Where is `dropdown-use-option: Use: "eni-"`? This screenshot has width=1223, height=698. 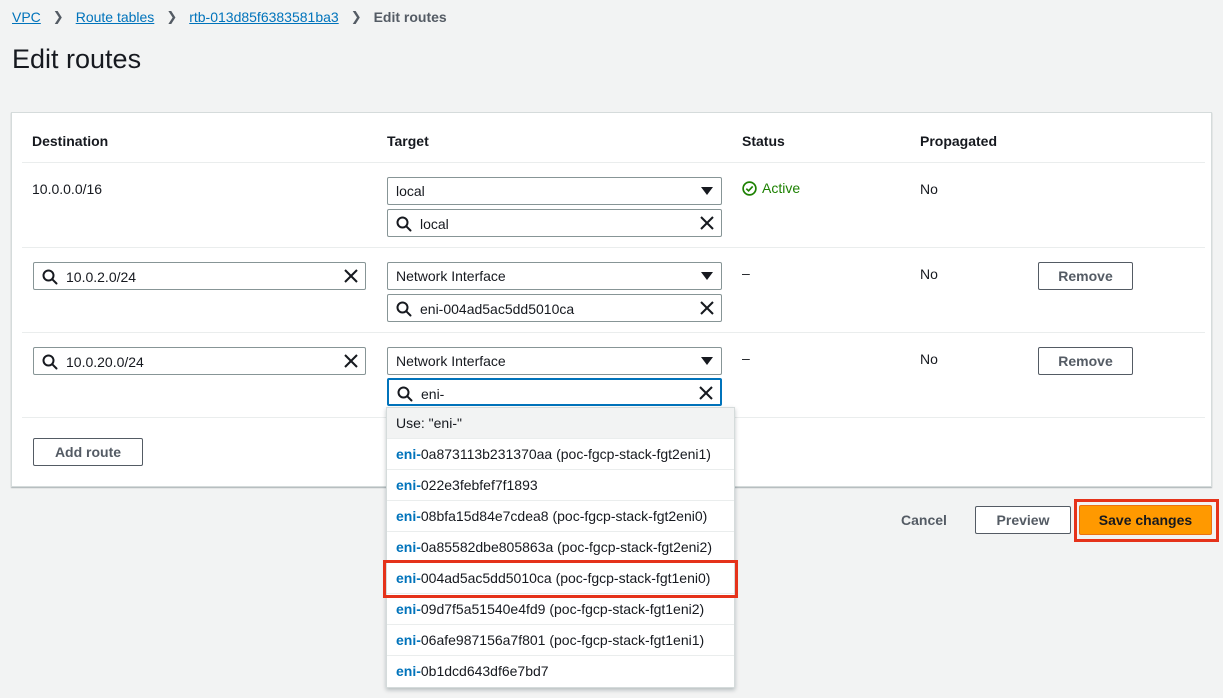 dropdown-use-option: Use: "eni-" is located at coordinates (560, 423).